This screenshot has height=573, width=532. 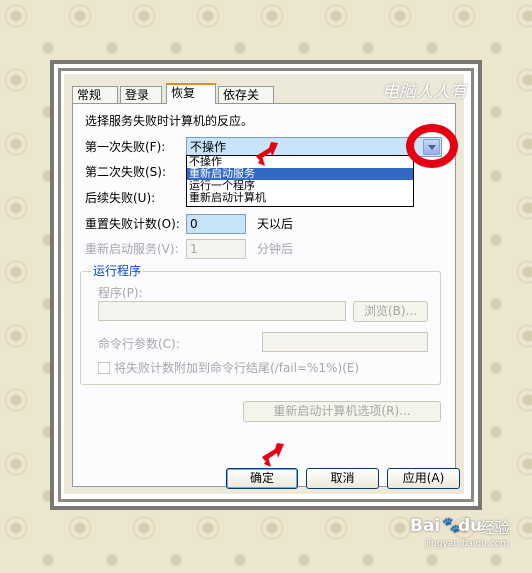 I want to click on args-input, so click(x=345, y=342).